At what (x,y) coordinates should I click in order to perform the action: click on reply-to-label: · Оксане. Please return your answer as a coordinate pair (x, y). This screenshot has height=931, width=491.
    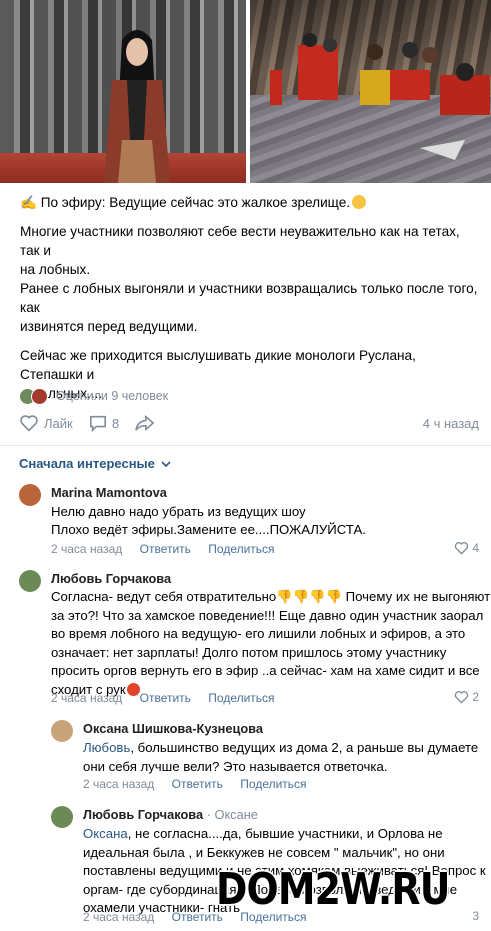
    Looking at the image, I should click on (232, 814).